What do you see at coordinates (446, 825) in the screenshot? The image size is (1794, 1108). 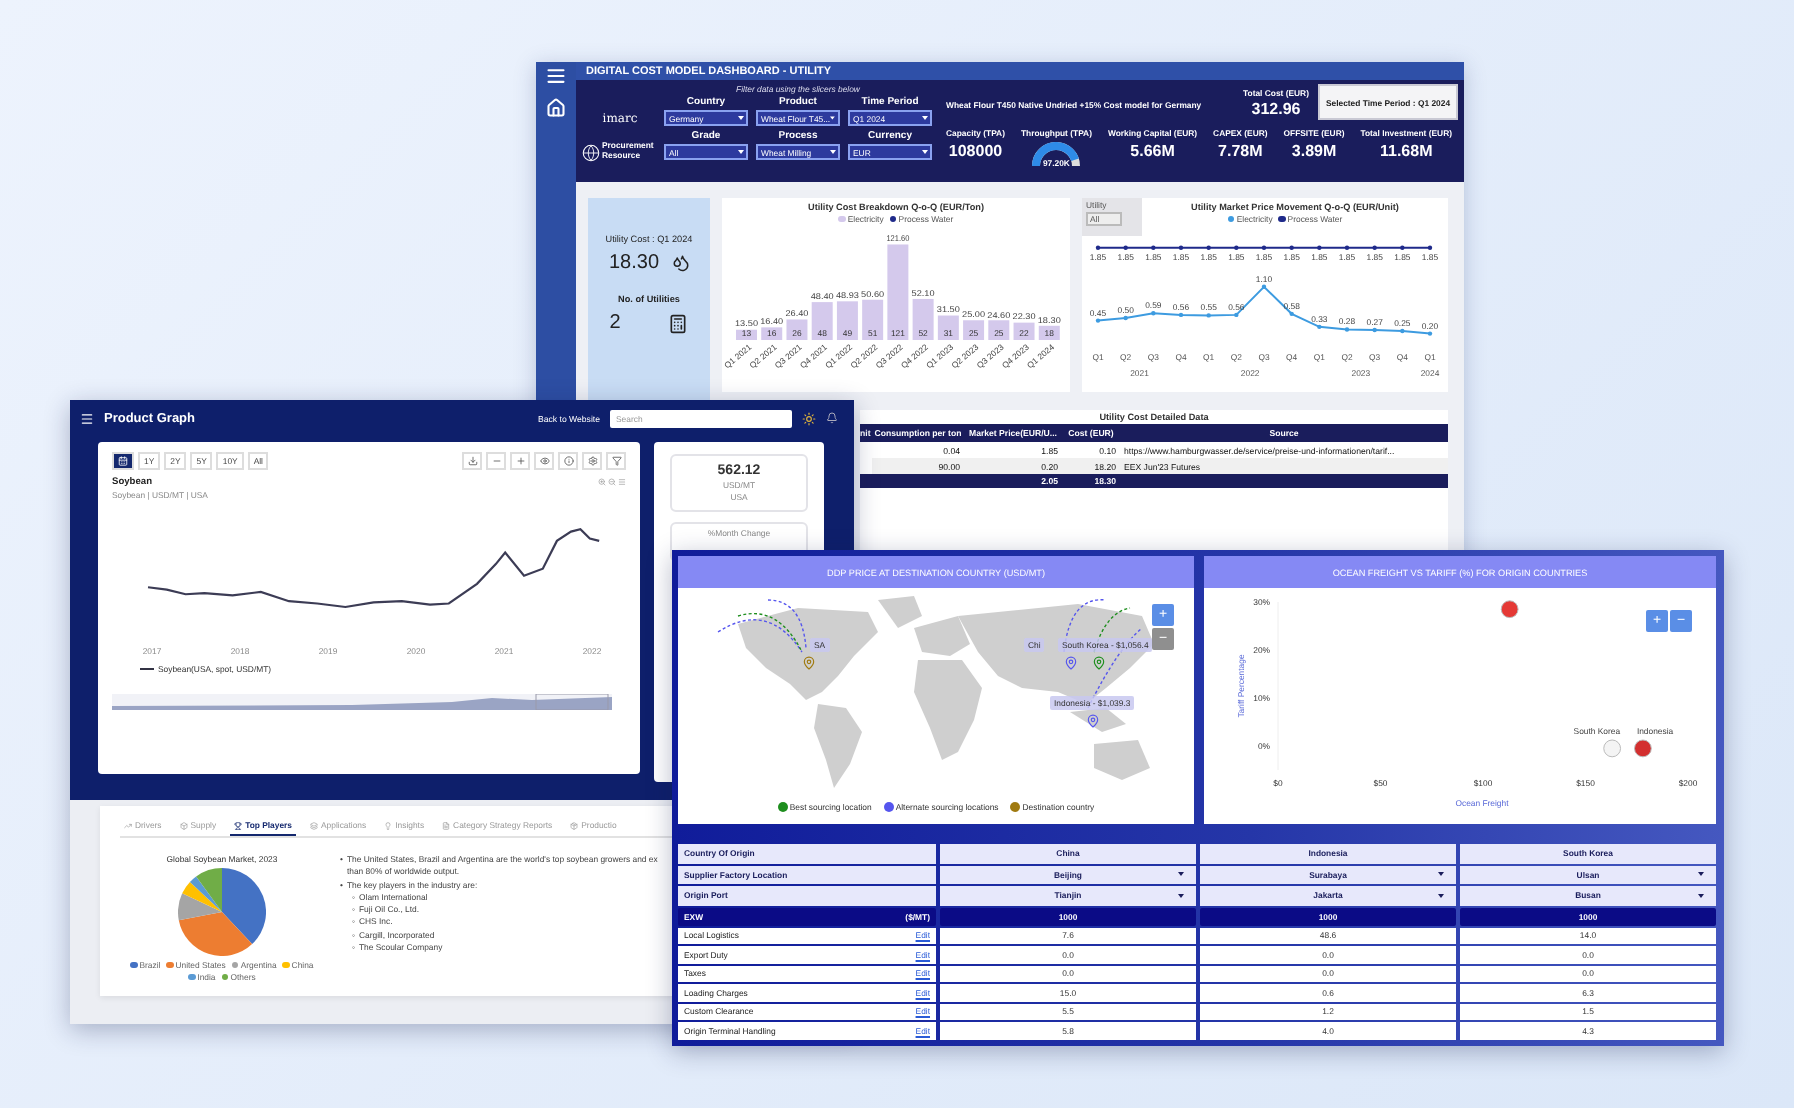 I see `document-icon` at bounding box center [446, 825].